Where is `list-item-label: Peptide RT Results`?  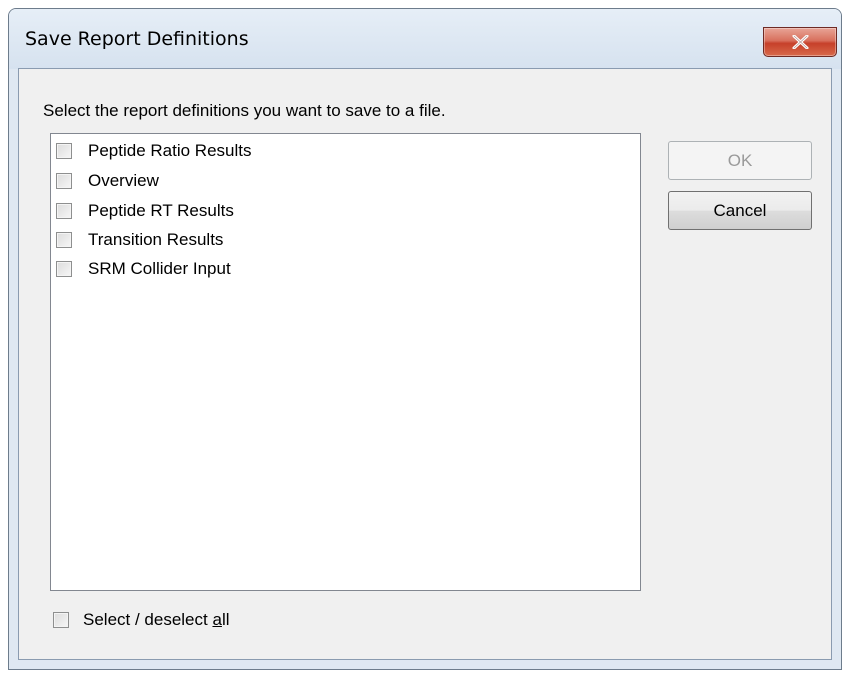
list-item-label: Peptide RT Results is located at coordinates (161, 210).